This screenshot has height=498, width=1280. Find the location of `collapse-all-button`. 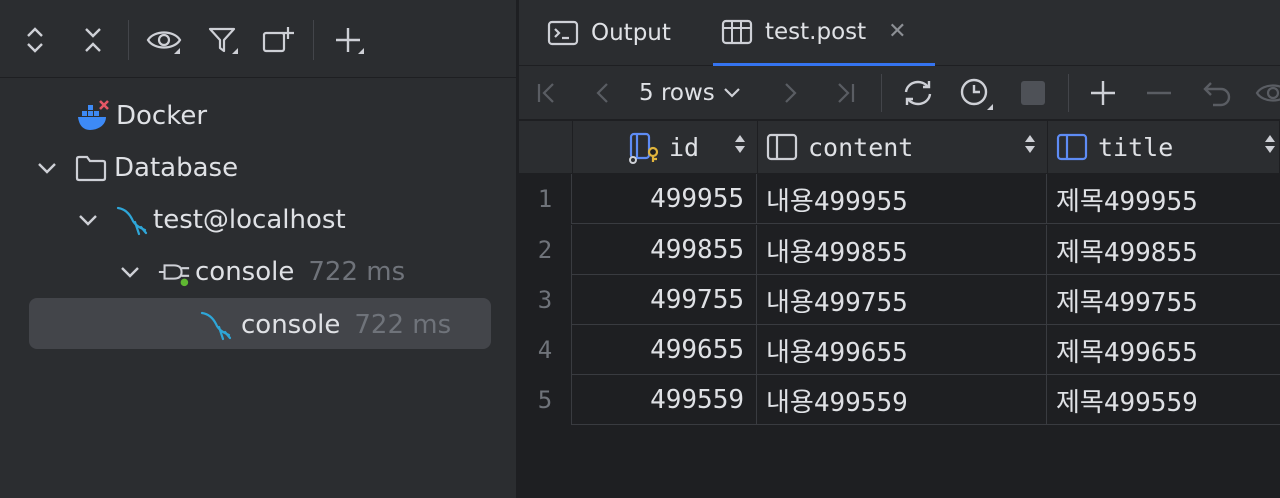

collapse-all-button is located at coordinates (93, 40).